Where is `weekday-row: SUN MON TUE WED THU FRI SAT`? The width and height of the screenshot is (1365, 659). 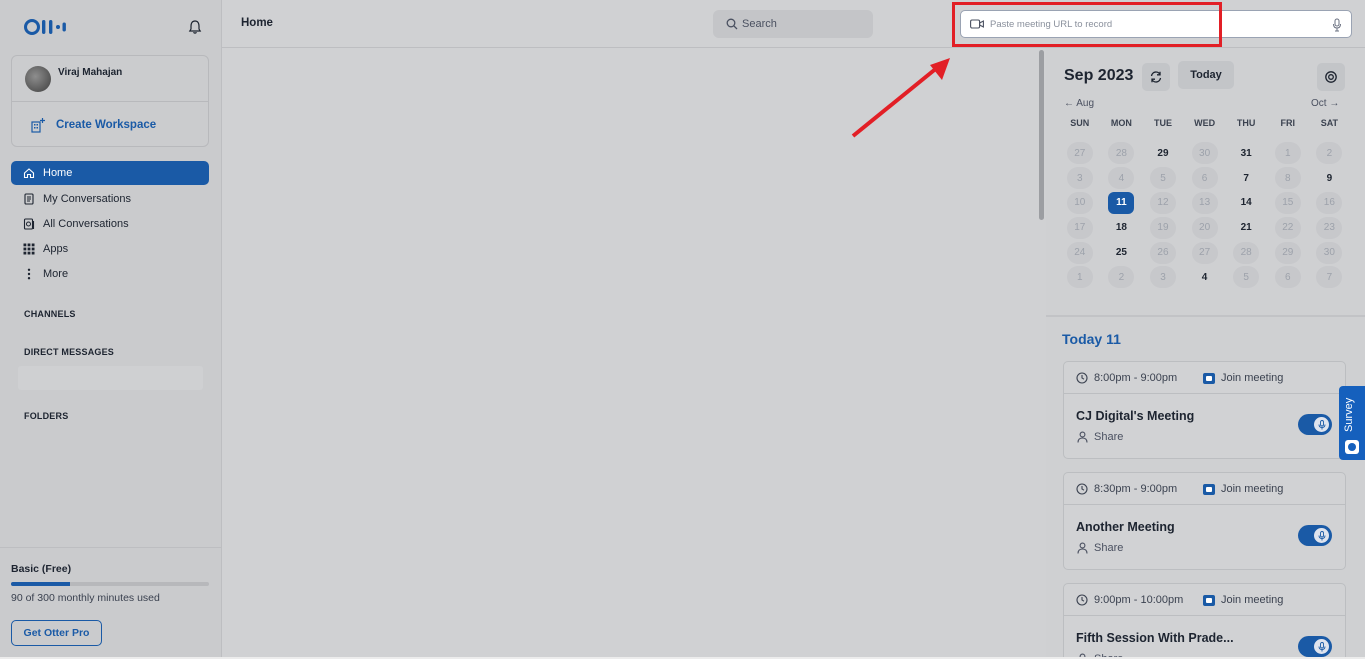
weekday-row: SUN MON TUE WED THU FRI SAT is located at coordinates (1204, 123).